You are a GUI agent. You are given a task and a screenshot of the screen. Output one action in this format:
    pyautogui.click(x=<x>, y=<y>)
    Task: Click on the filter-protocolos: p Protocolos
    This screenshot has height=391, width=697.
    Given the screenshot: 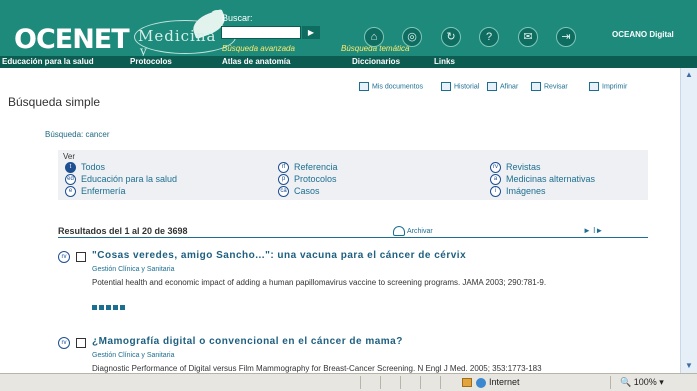 What is the action you would take?
    pyautogui.click(x=307, y=180)
    